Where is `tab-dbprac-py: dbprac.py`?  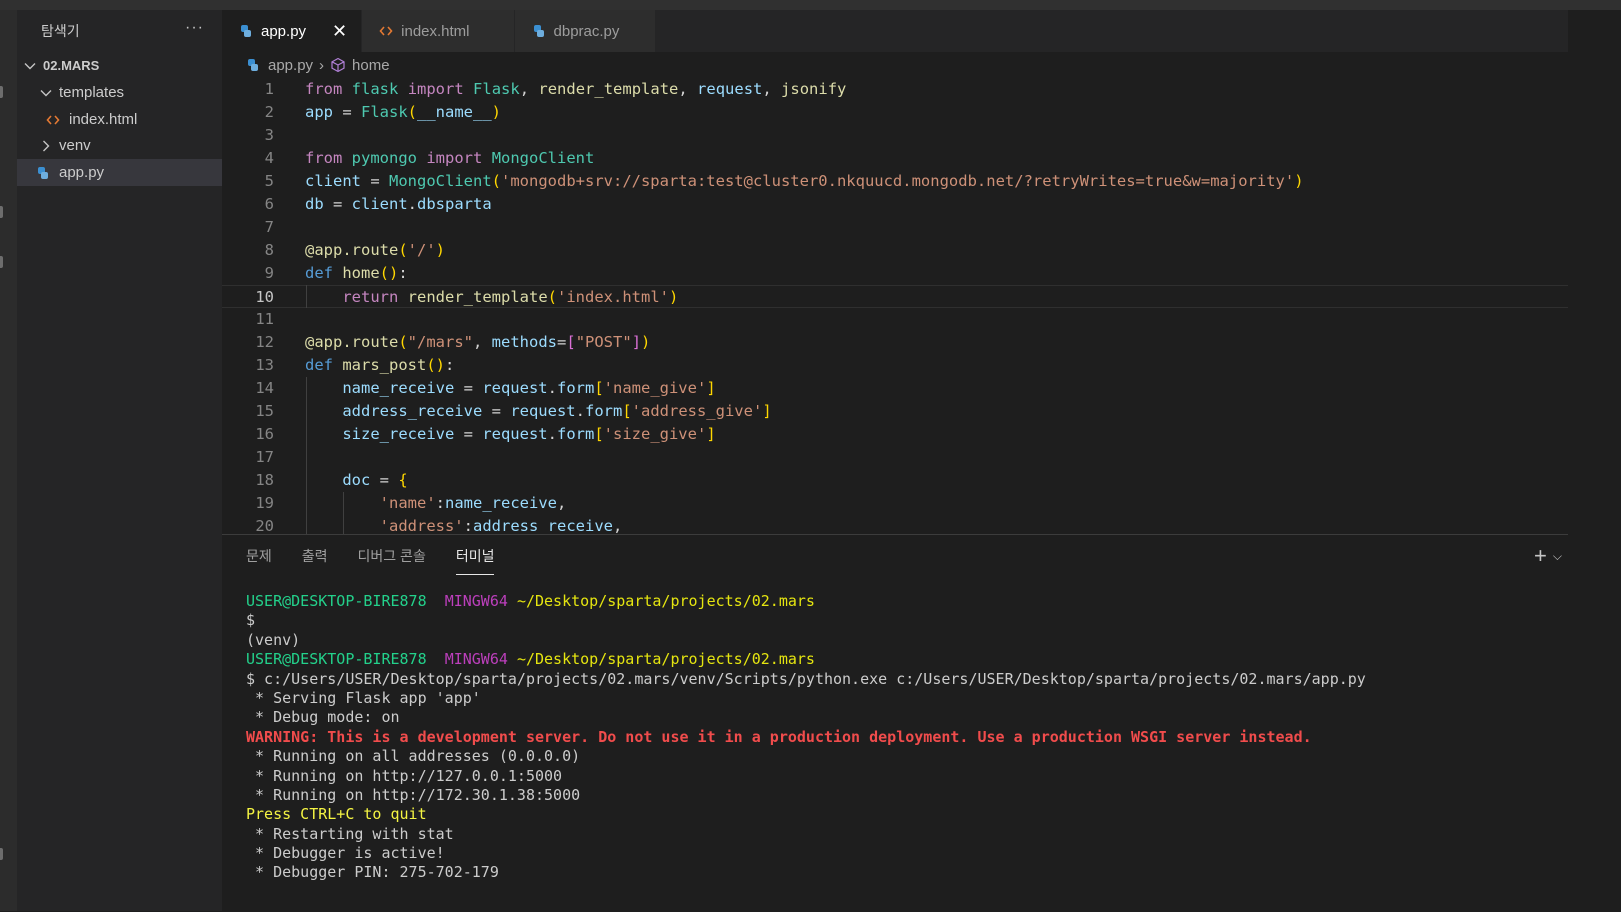 tab-dbprac-py: dbprac.py is located at coordinates (585, 31).